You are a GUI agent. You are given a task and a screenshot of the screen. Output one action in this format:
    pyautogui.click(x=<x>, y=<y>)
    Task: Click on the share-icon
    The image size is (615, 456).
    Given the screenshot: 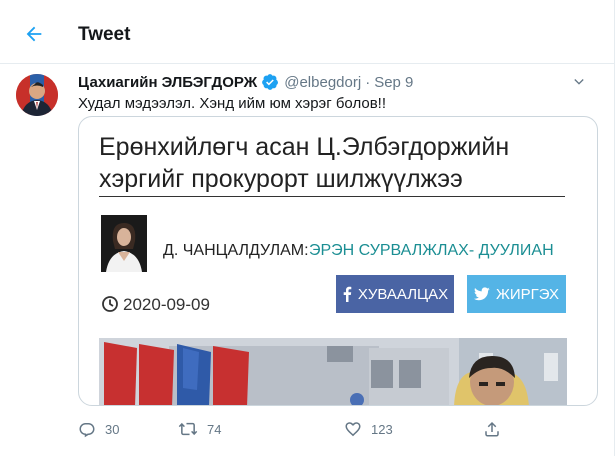 What is the action you would take?
    pyautogui.click(x=492, y=429)
    